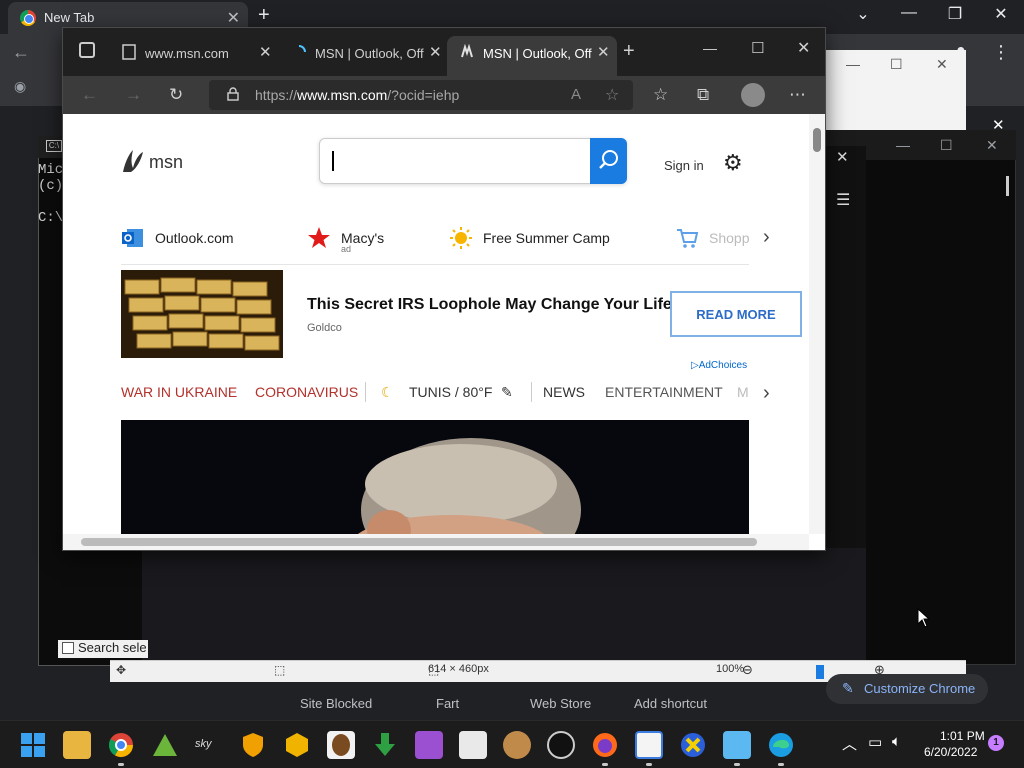  What do you see at coordinates (875, 742) in the screenshot?
I see `network-icon: ▭` at bounding box center [875, 742].